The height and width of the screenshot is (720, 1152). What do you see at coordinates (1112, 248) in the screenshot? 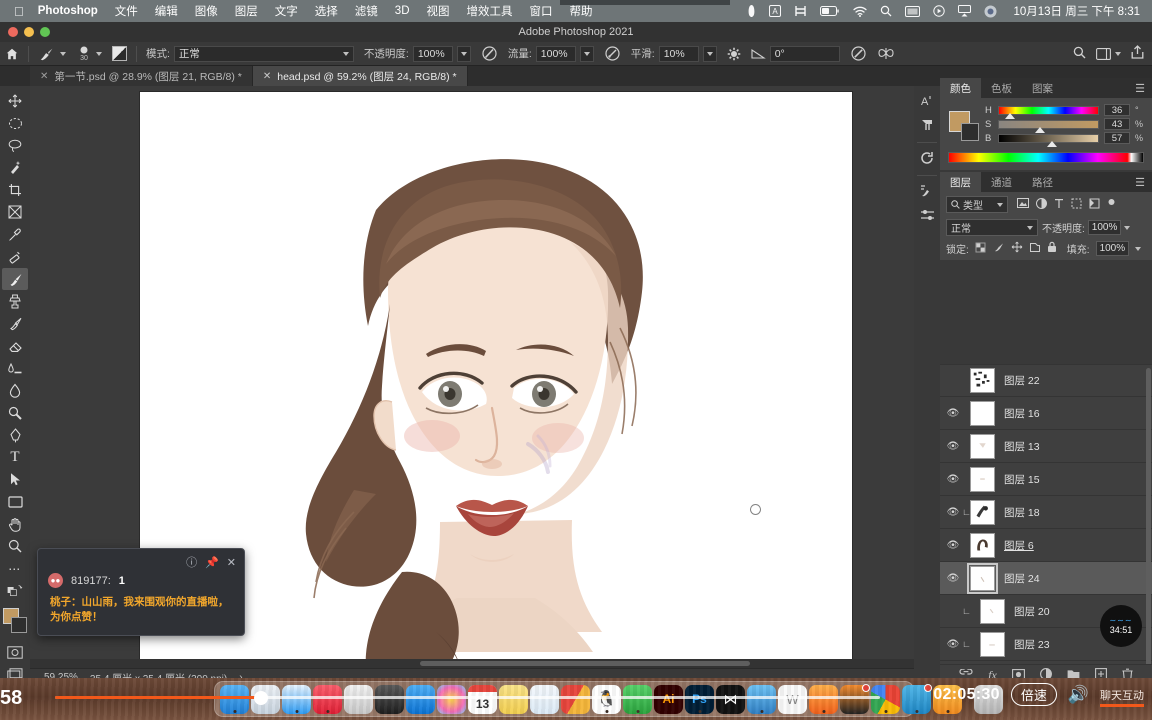
I see `fill-value: 100%` at bounding box center [1112, 248].